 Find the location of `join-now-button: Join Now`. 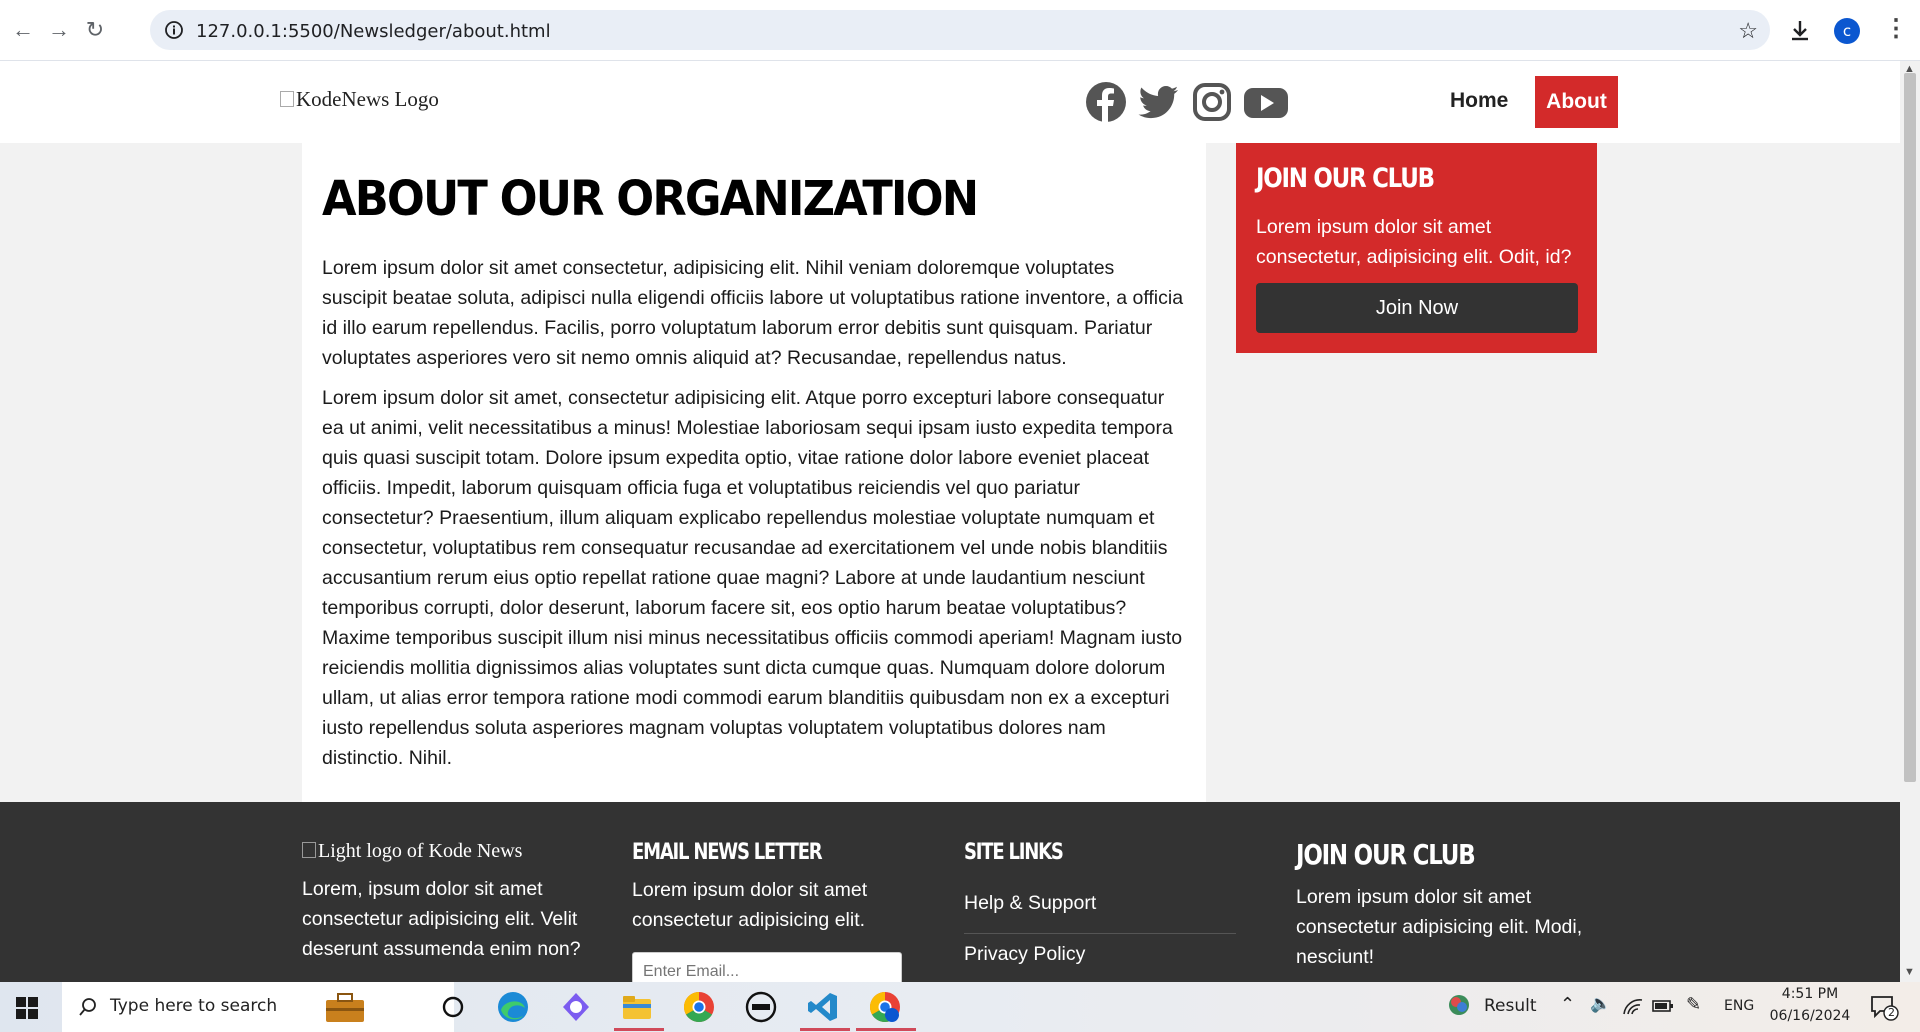

join-now-button: Join Now is located at coordinates (1417, 308).